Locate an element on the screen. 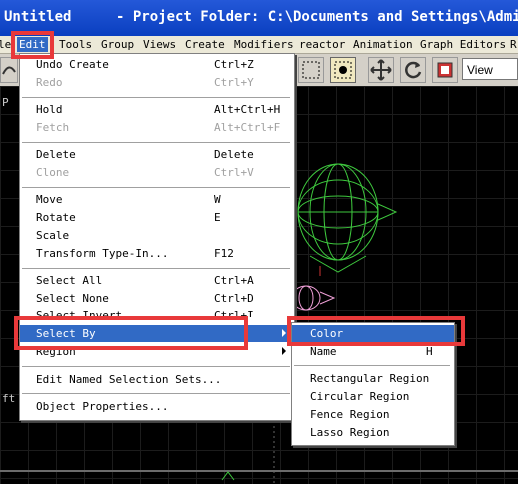  menu-item-redo: Redo Ctrl+Y is located at coordinates (145, 82).